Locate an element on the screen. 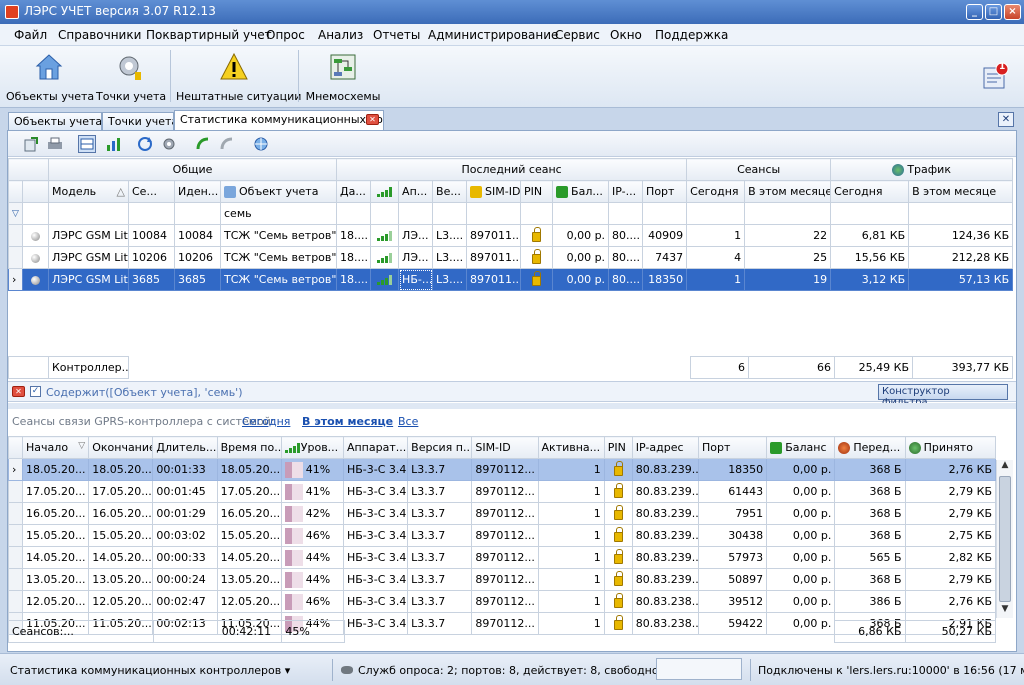 This screenshot has height=685, width=1024. menu-file: Файл is located at coordinates (30, 35).